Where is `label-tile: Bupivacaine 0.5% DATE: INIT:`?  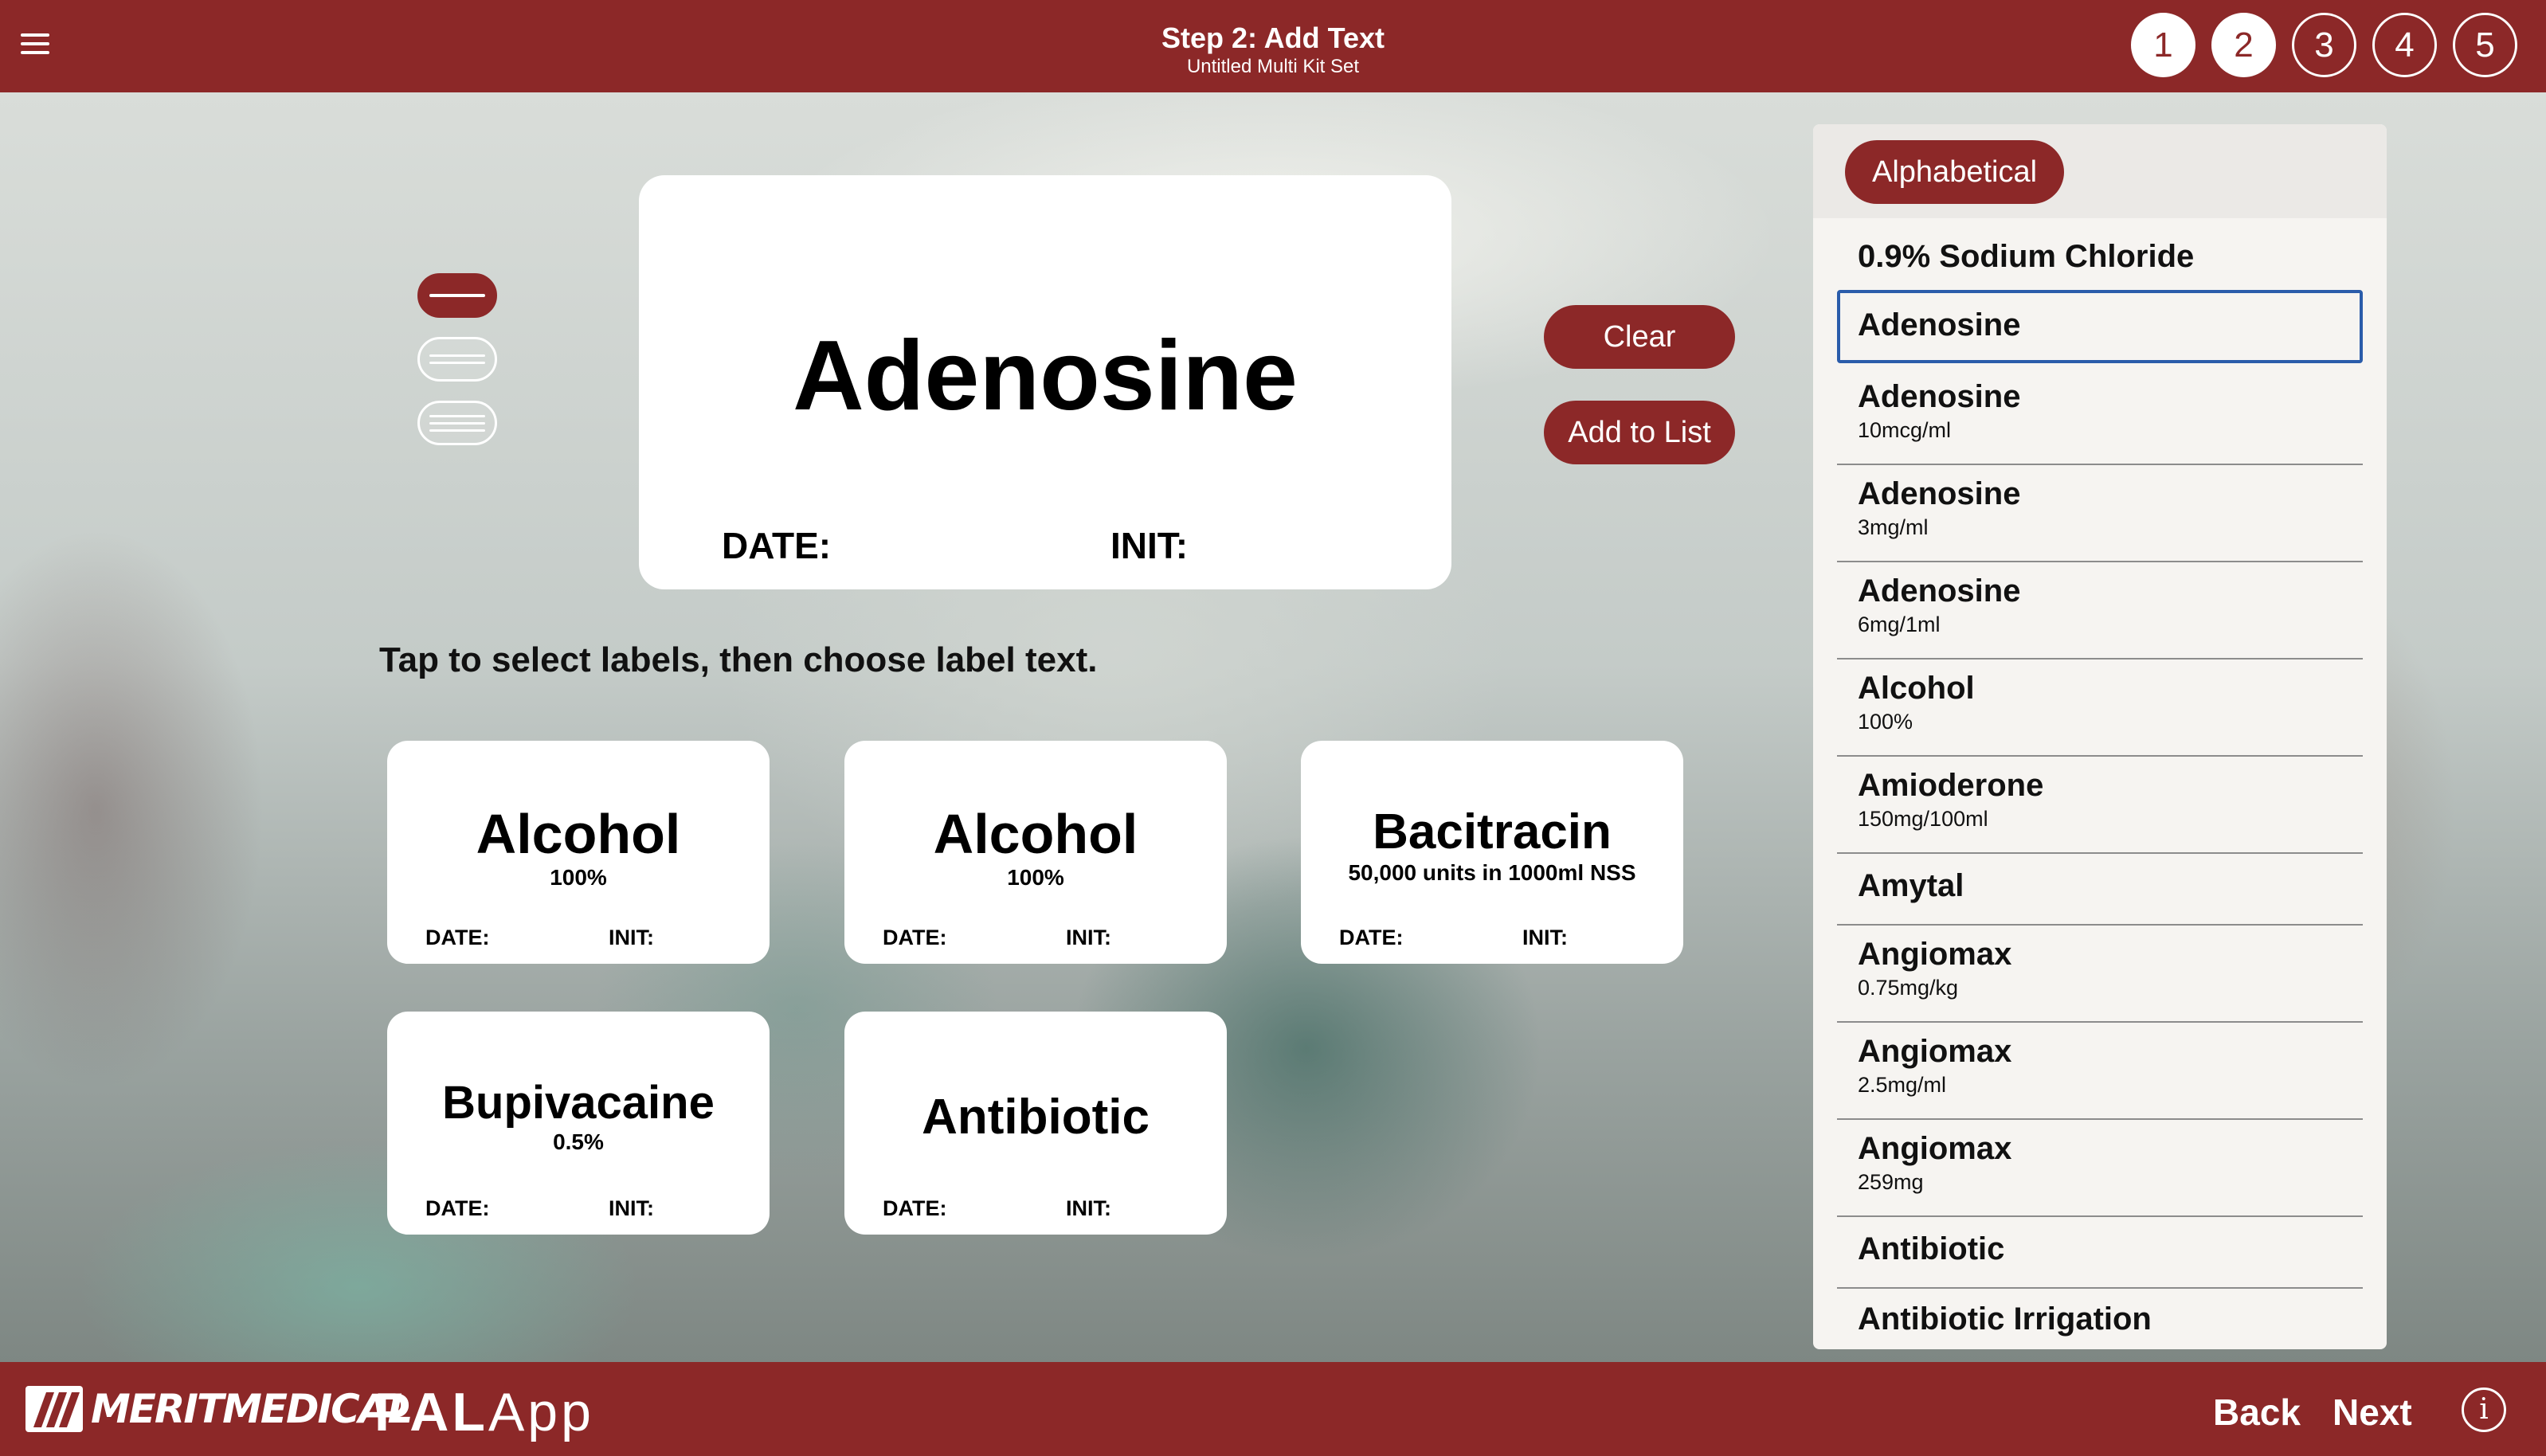
label-tile: Bupivacaine 0.5% DATE: INIT: is located at coordinates (578, 1123).